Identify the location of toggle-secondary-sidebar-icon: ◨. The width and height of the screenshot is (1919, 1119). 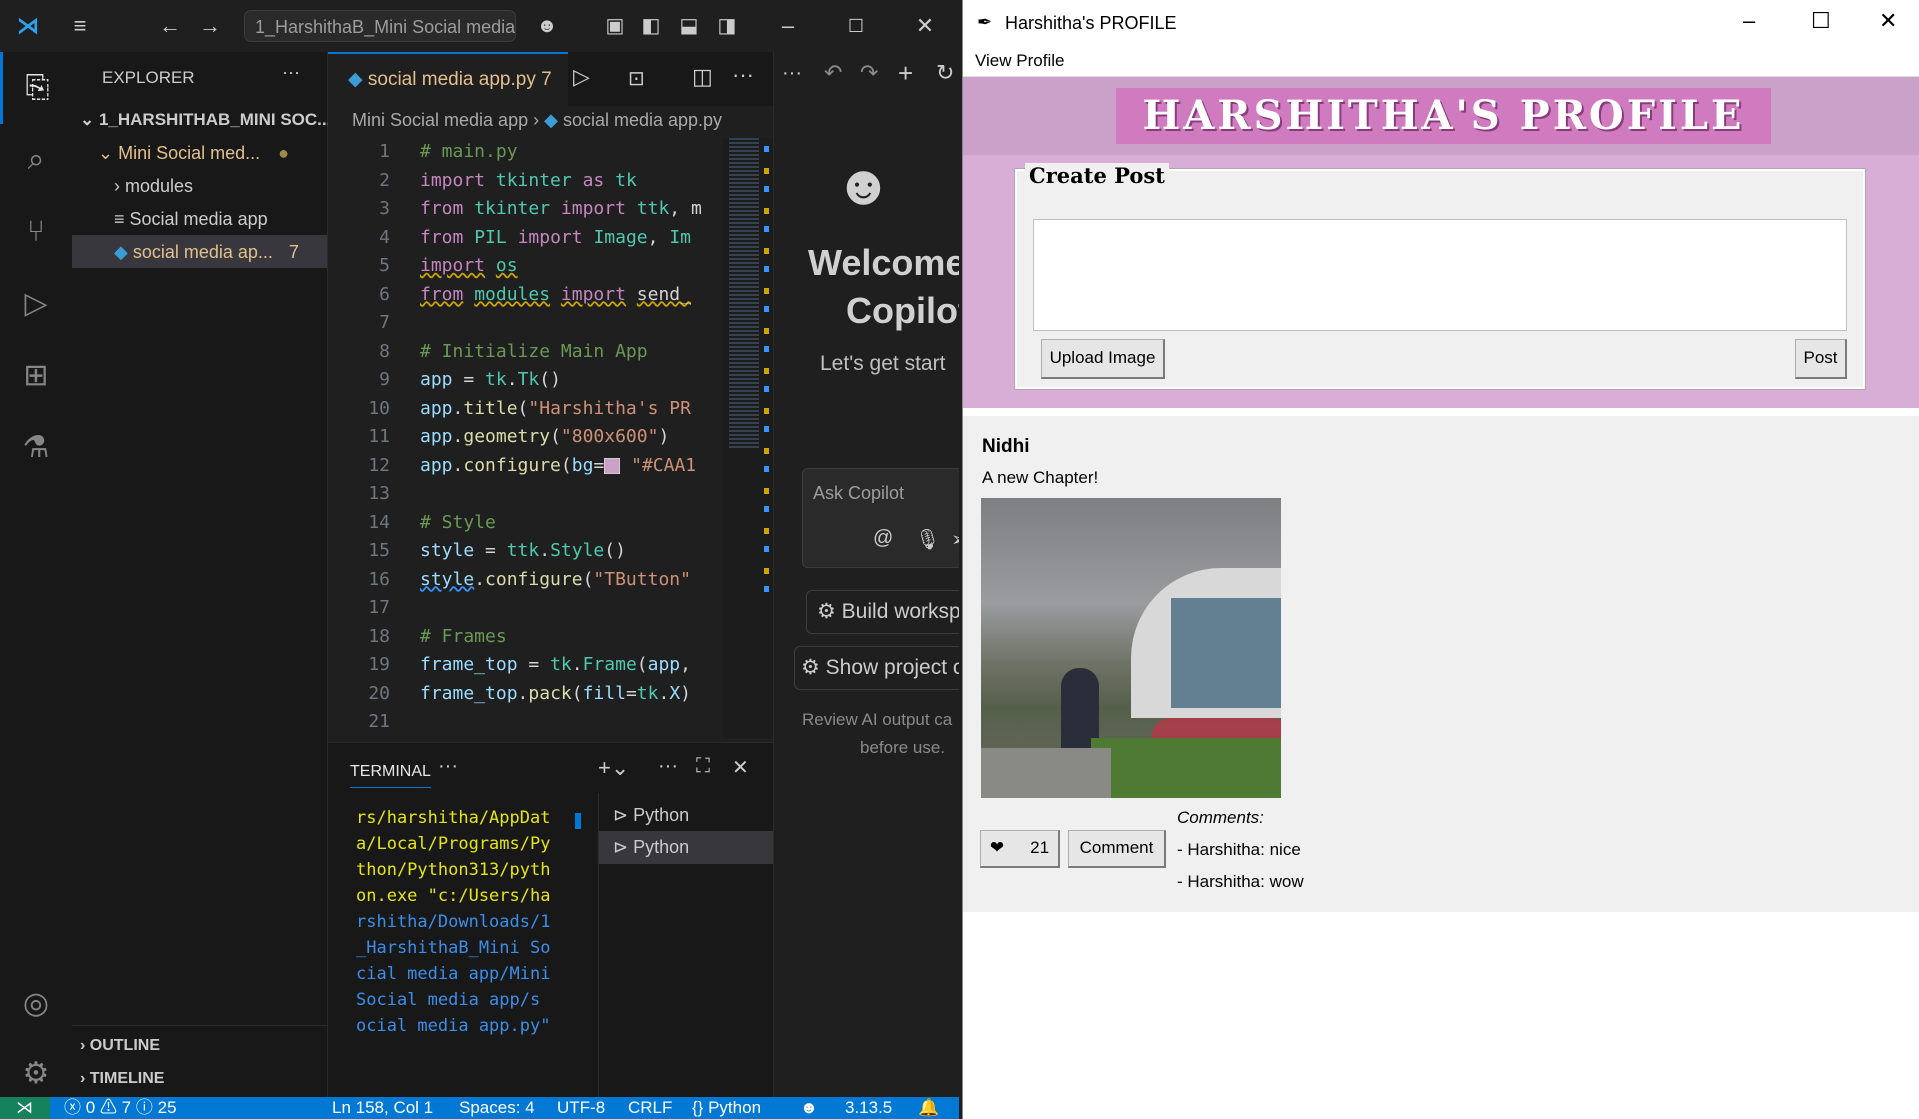
(727, 26).